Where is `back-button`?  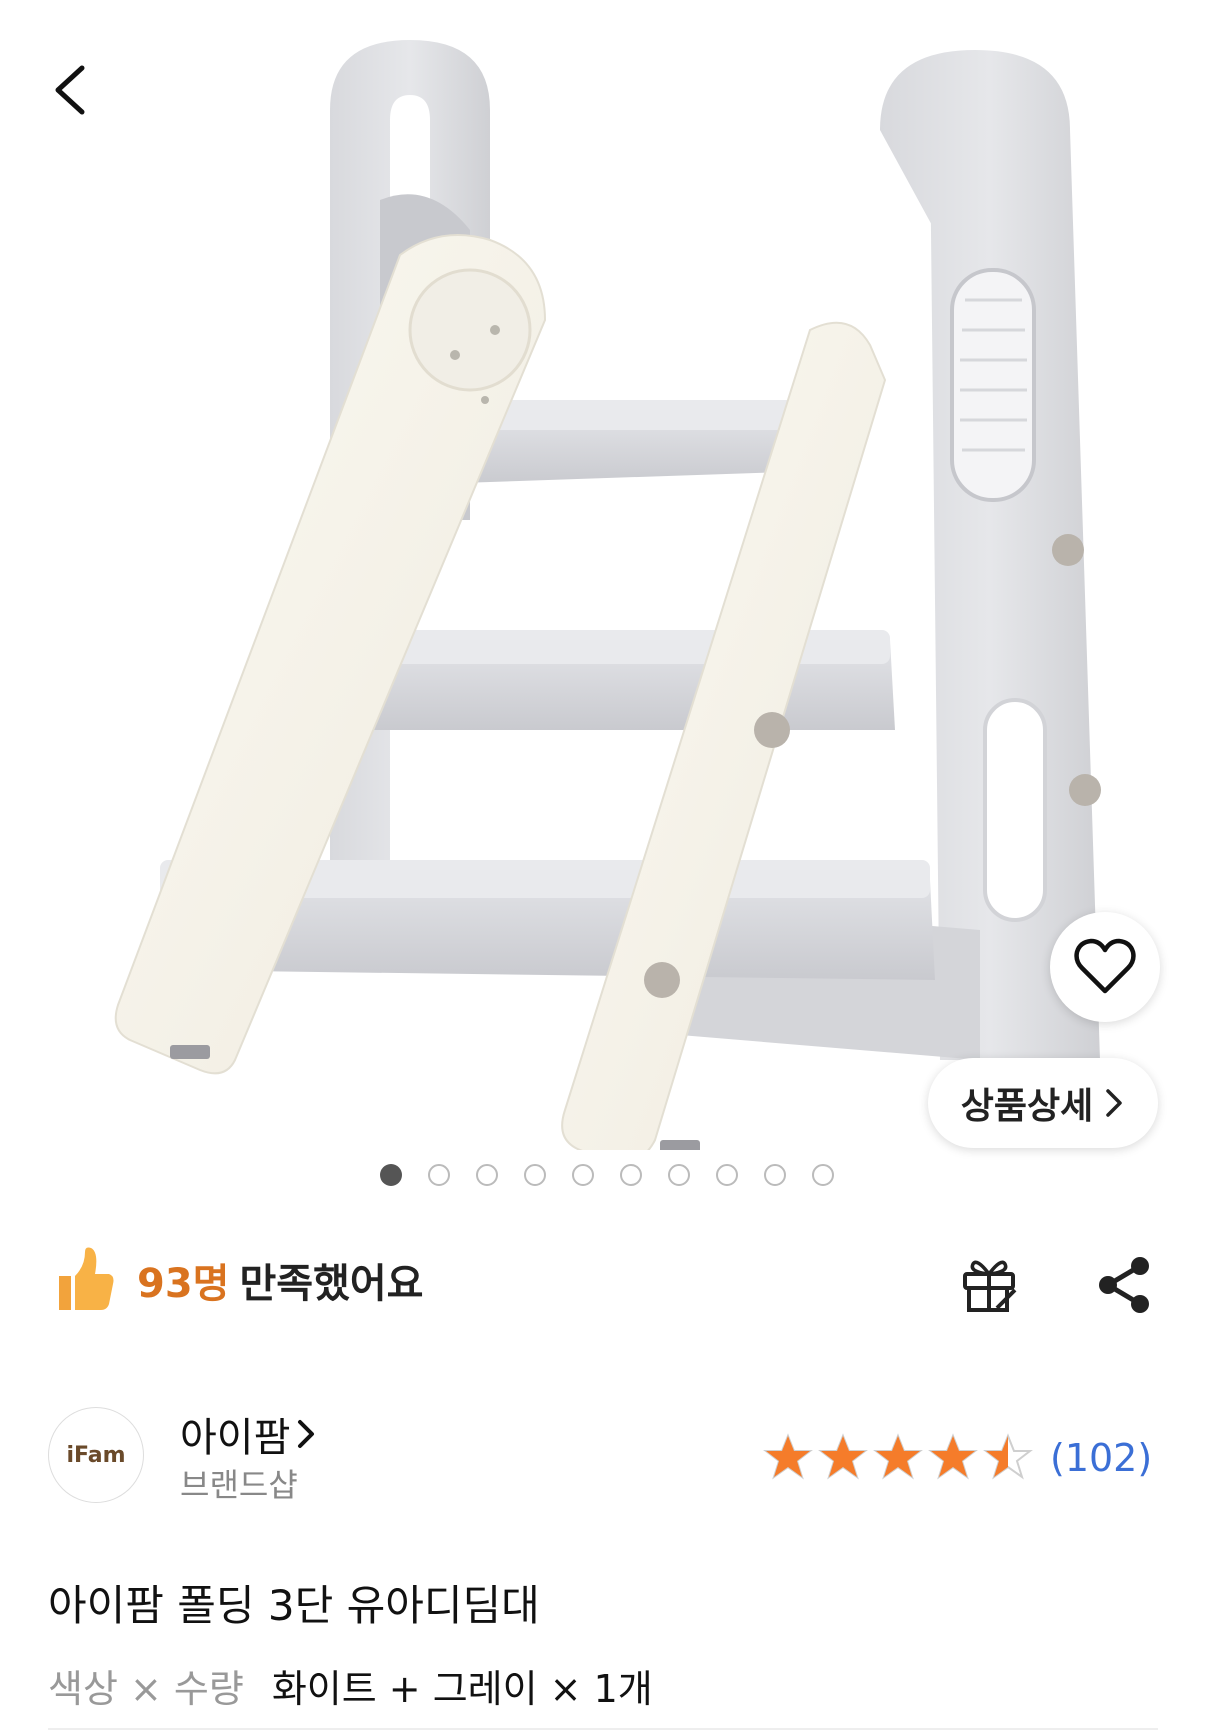
back-button is located at coordinates (75, 90).